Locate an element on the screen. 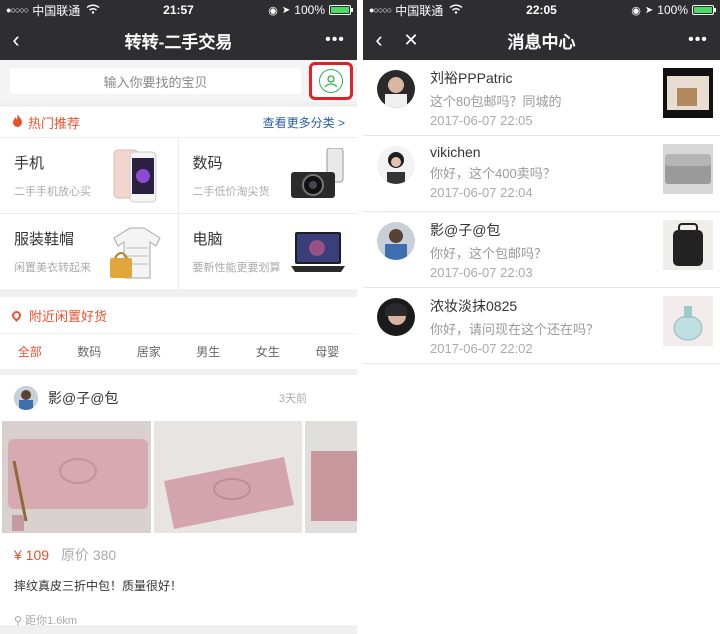  filter-tab-male: 男生 is located at coordinates (208, 351).